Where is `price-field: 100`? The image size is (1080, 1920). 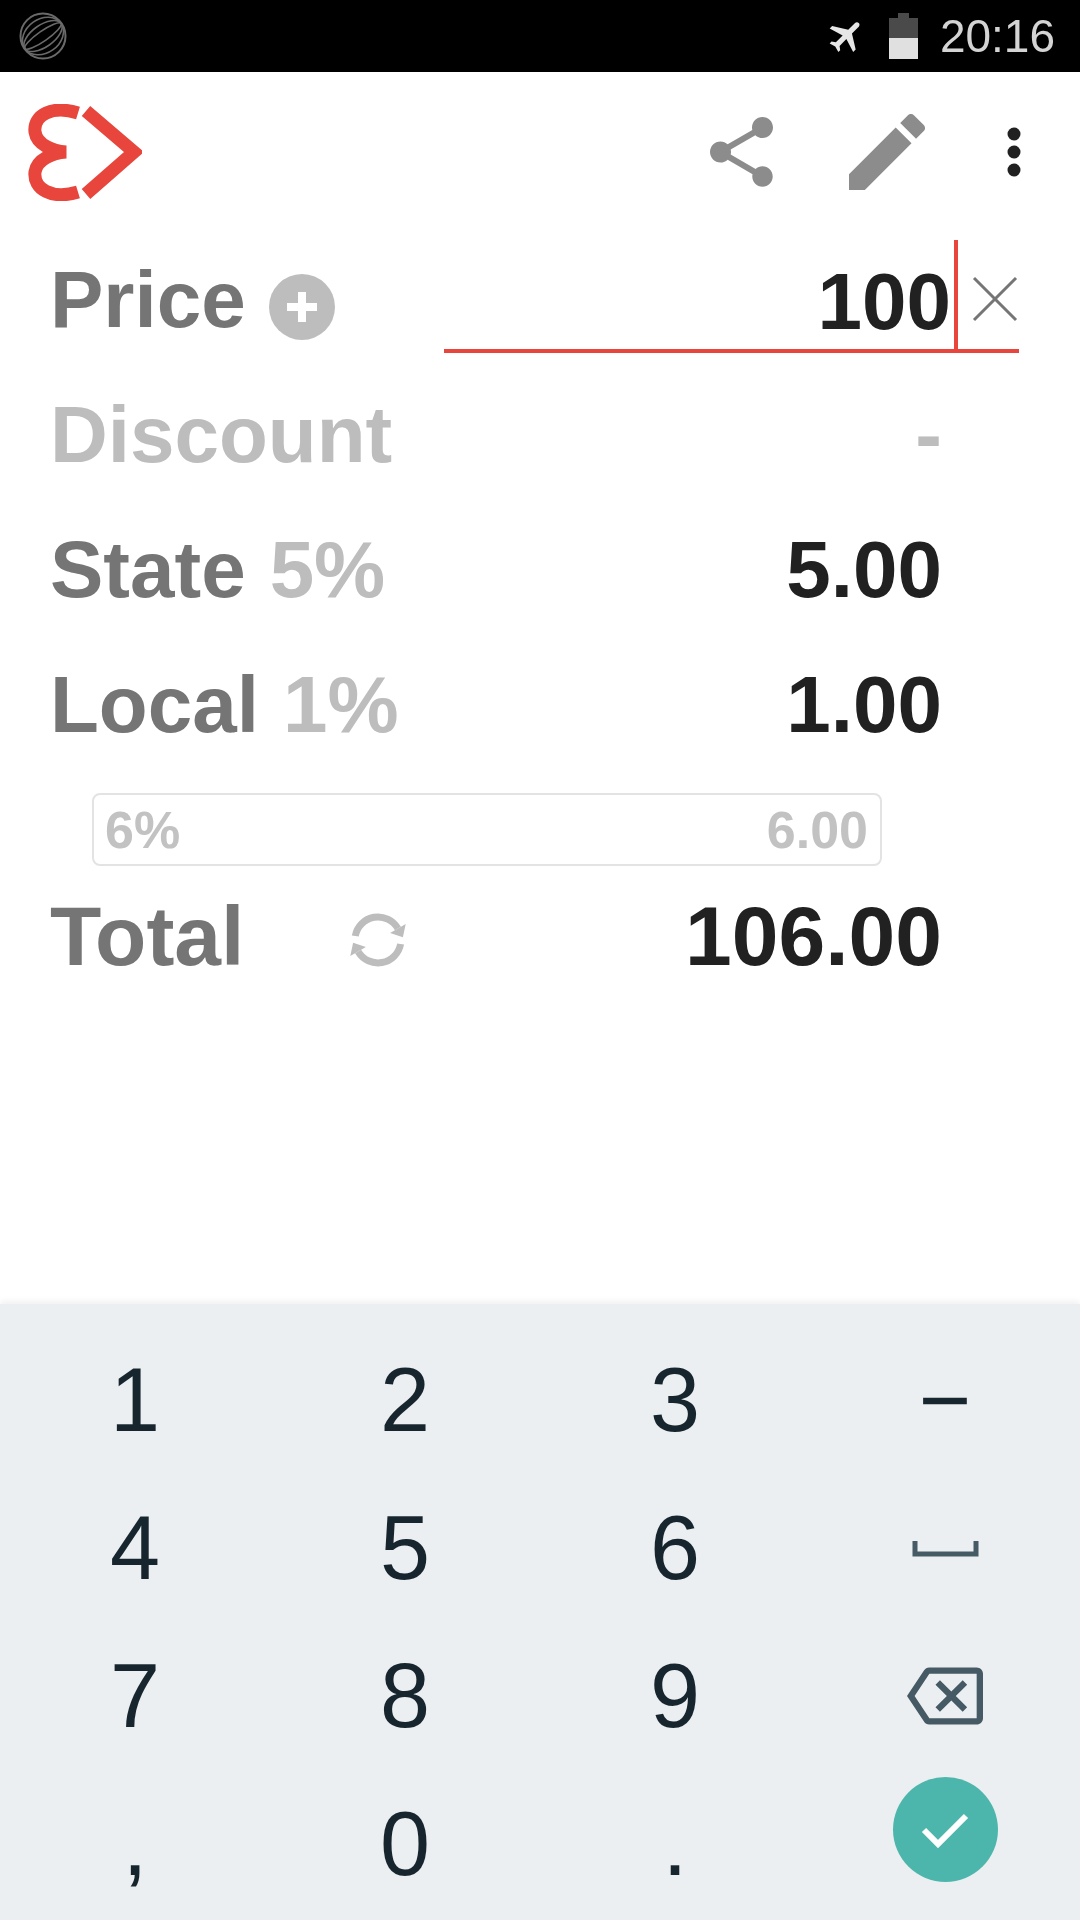
price-field: 100 is located at coordinates (731, 296).